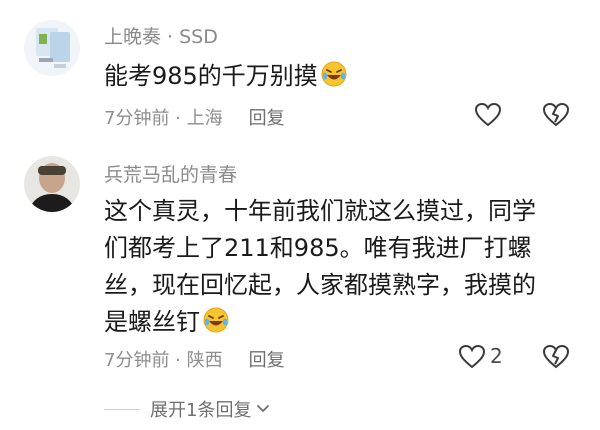 The height and width of the screenshot is (430, 600). Describe the element at coordinates (318, 248) in the screenshot. I see `comment-text-line: 们都考上了211和985。唯有我进厂打螺` at that location.